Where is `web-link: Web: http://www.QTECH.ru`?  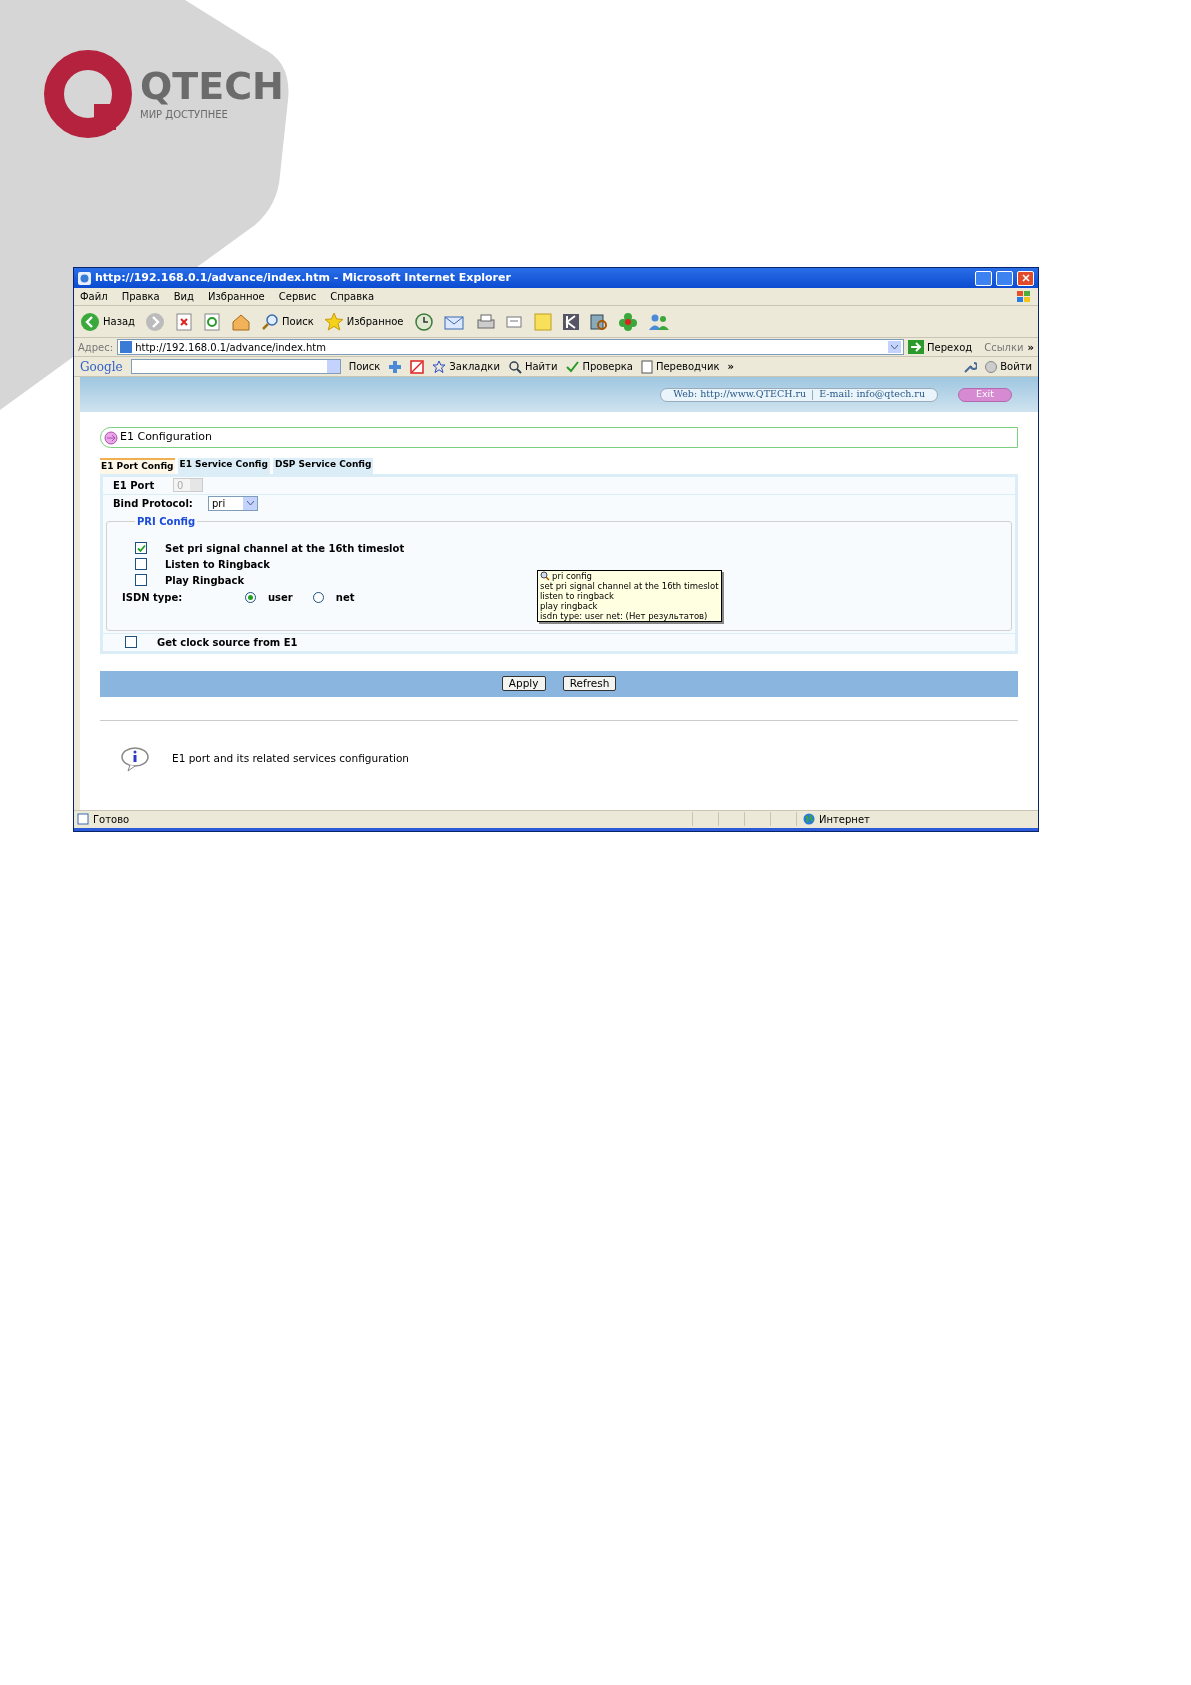 web-link: Web: http://www.QTECH.ru is located at coordinates (740, 394).